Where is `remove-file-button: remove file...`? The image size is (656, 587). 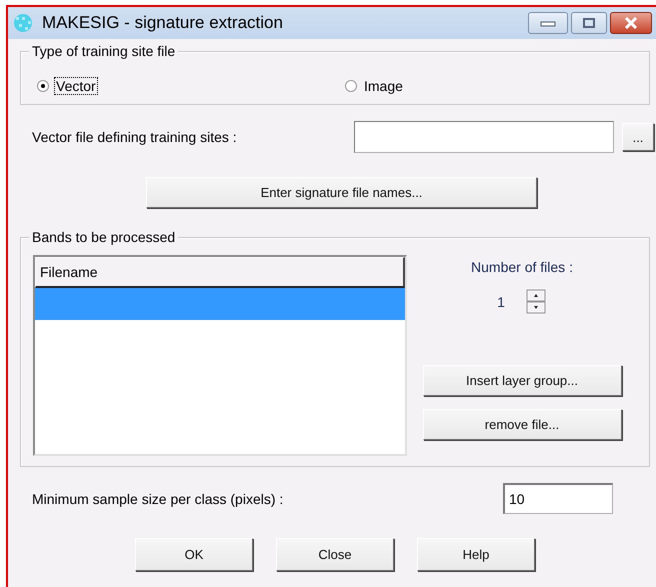 remove-file-button: remove file... is located at coordinates (522, 424).